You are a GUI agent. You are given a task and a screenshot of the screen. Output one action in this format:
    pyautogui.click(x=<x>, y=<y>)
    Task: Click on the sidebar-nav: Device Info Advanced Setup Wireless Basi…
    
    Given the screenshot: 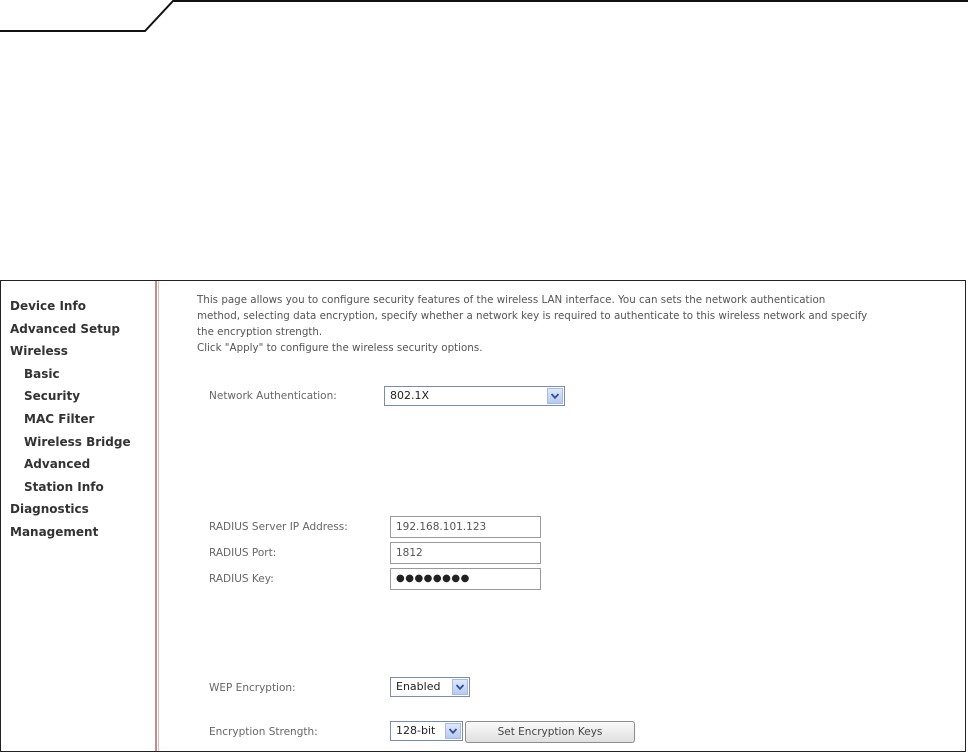 What is the action you would take?
    pyautogui.click(x=78, y=516)
    